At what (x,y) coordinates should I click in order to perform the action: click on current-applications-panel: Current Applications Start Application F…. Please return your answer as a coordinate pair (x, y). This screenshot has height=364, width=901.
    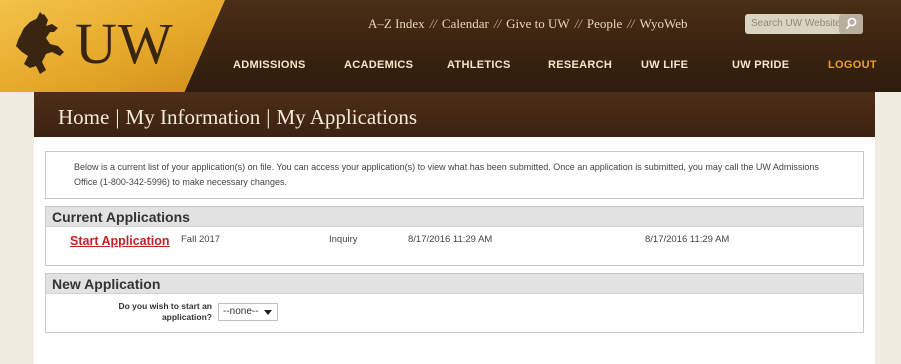
    Looking at the image, I should click on (454, 236).